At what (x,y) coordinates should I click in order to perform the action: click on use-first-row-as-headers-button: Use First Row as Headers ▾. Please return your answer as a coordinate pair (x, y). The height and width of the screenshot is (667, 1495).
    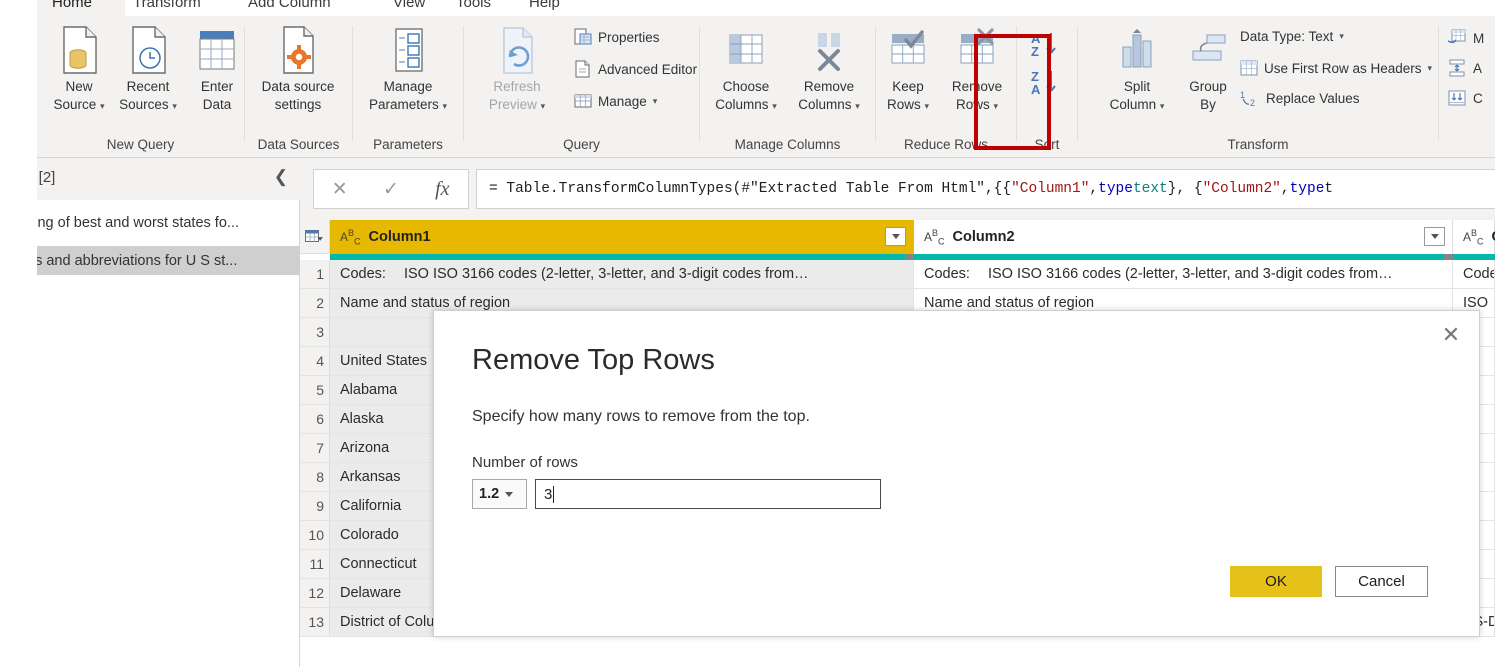
    Looking at the image, I should click on (1336, 68).